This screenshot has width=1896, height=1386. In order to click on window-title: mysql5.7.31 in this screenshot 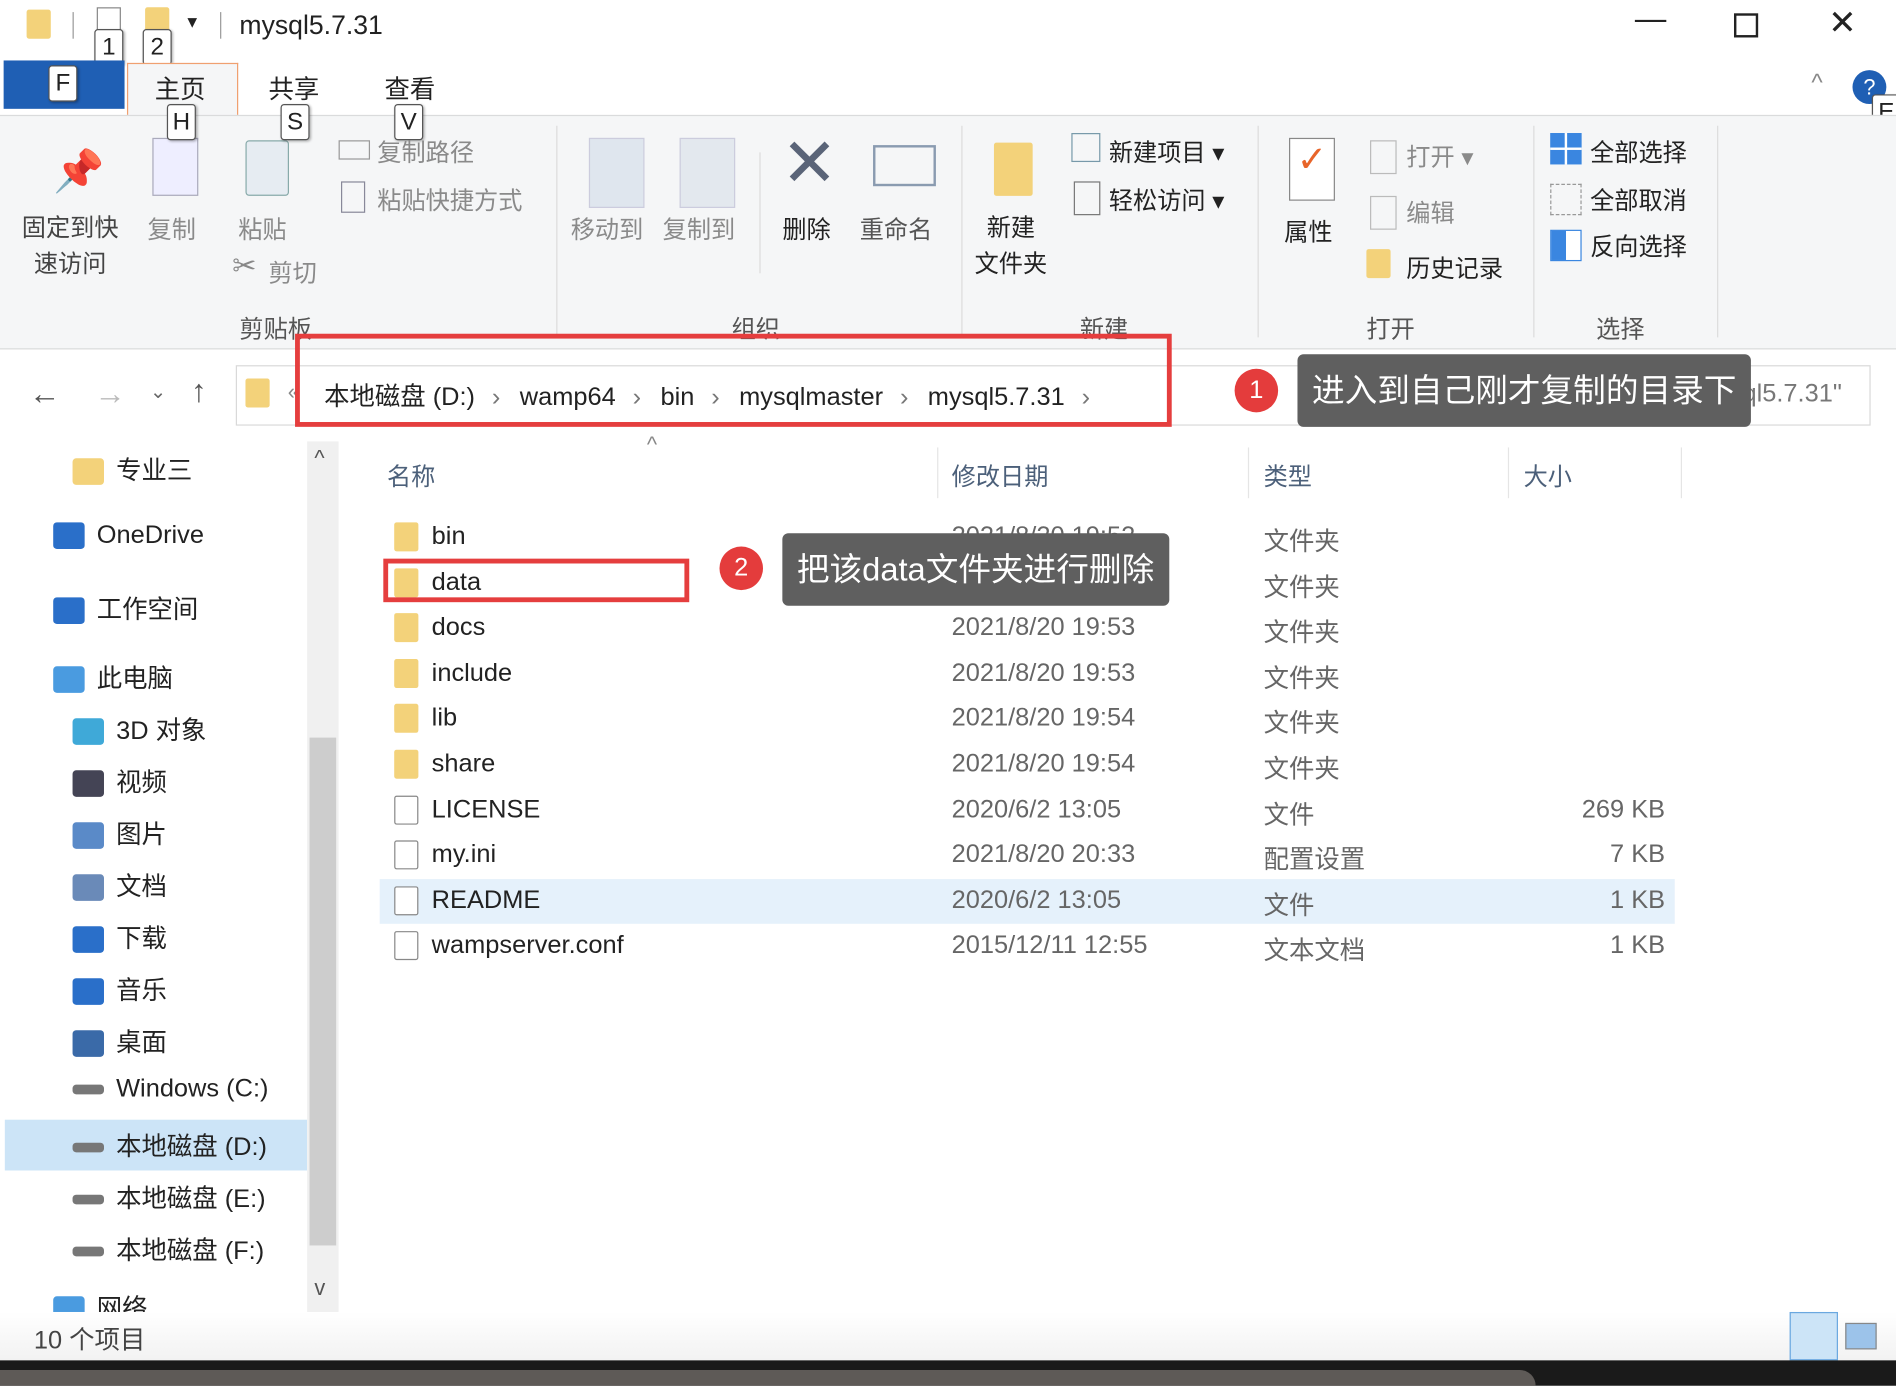, I will do `click(311, 24)`.